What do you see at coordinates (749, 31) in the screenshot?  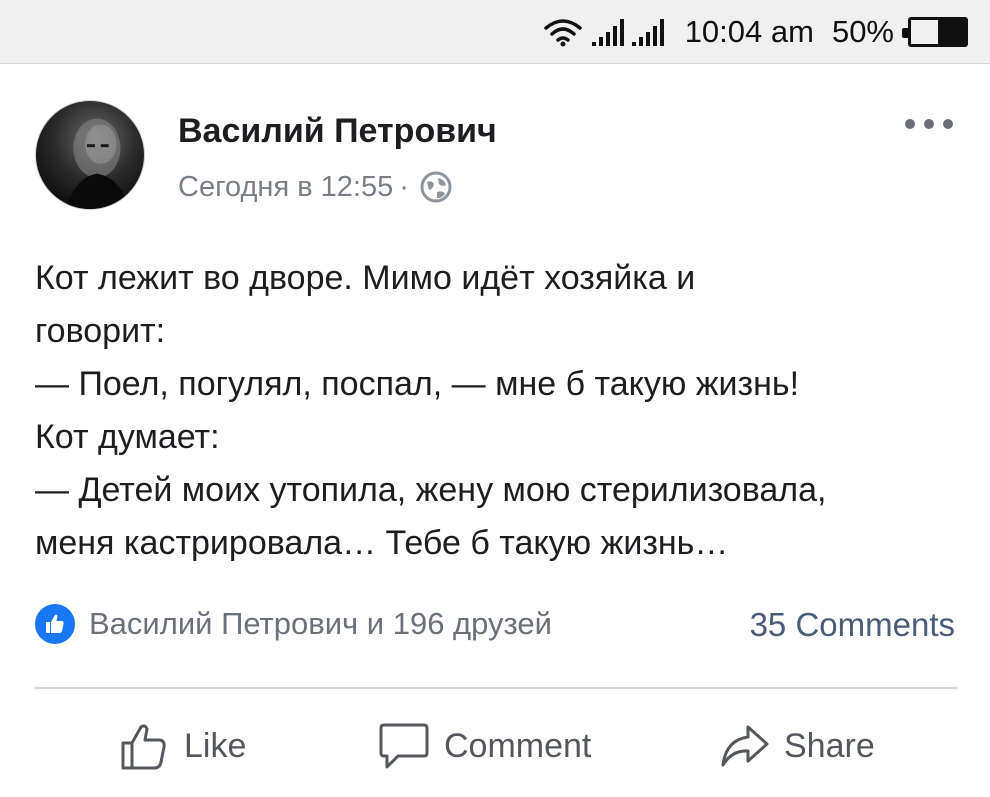 I see `status-time: 10:04 am` at bounding box center [749, 31].